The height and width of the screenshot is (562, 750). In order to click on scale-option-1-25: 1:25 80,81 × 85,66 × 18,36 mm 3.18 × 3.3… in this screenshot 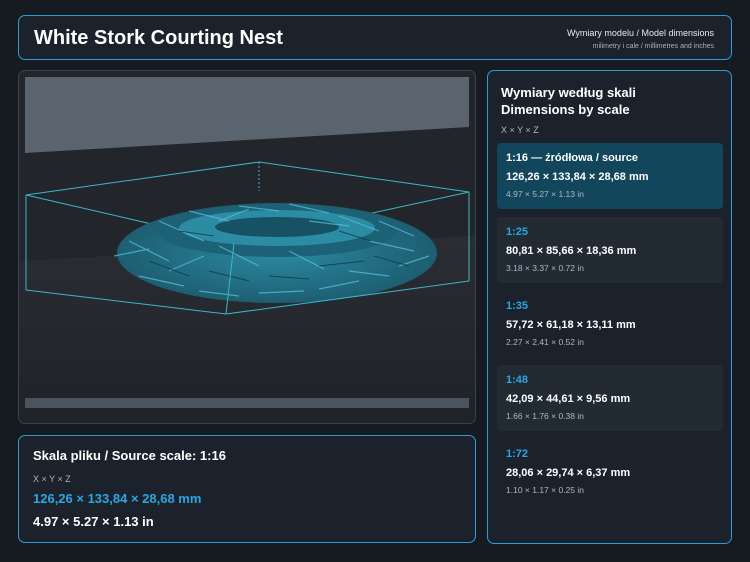, I will do `click(610, 250)`.